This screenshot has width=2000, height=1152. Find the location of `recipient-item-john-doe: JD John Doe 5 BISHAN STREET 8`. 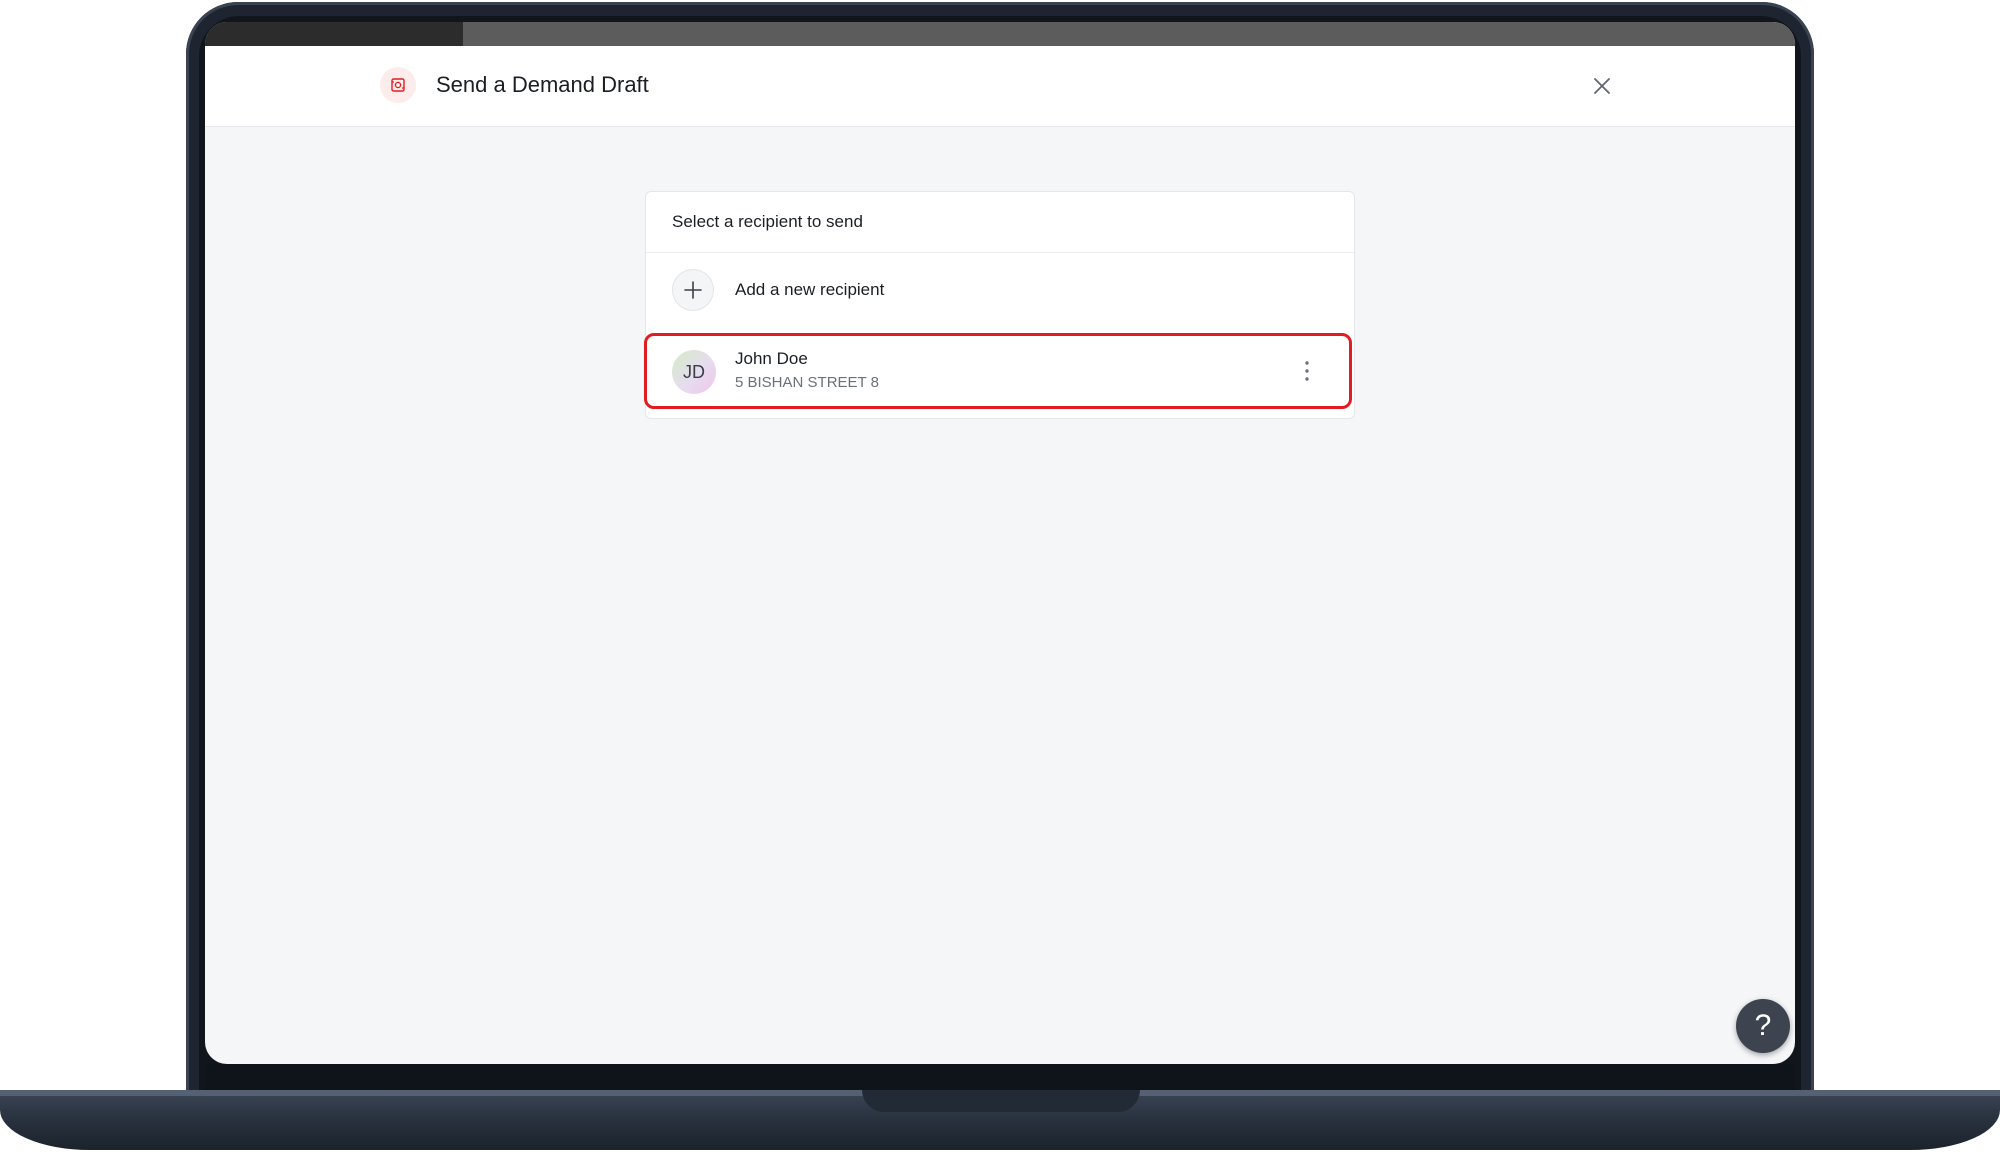

recipient-item-john-doe: JD John Doe 5 BISHAN STREET 8 is located at coordinates (998, 371).